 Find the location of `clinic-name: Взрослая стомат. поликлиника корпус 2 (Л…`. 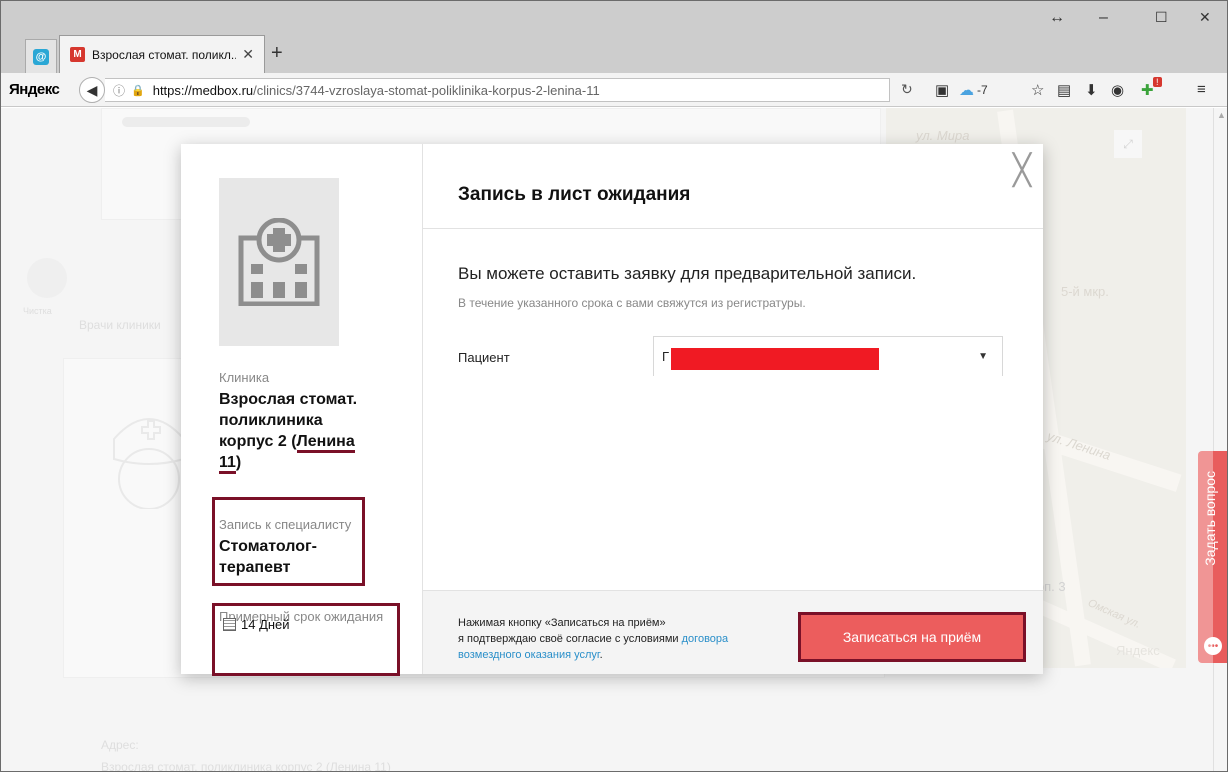

clinic-name: Взрослая стомат. поликлиника корпус 2 (Л… is located at coordinates (311, 431).